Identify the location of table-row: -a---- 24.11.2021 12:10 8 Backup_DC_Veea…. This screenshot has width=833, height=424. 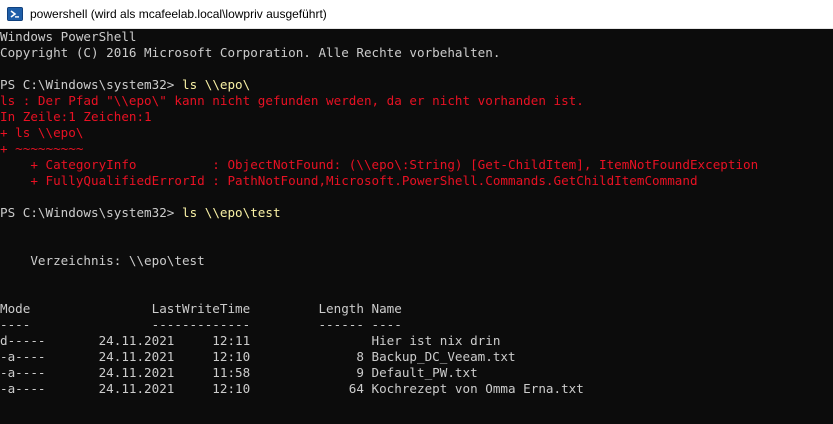
(258, 356).